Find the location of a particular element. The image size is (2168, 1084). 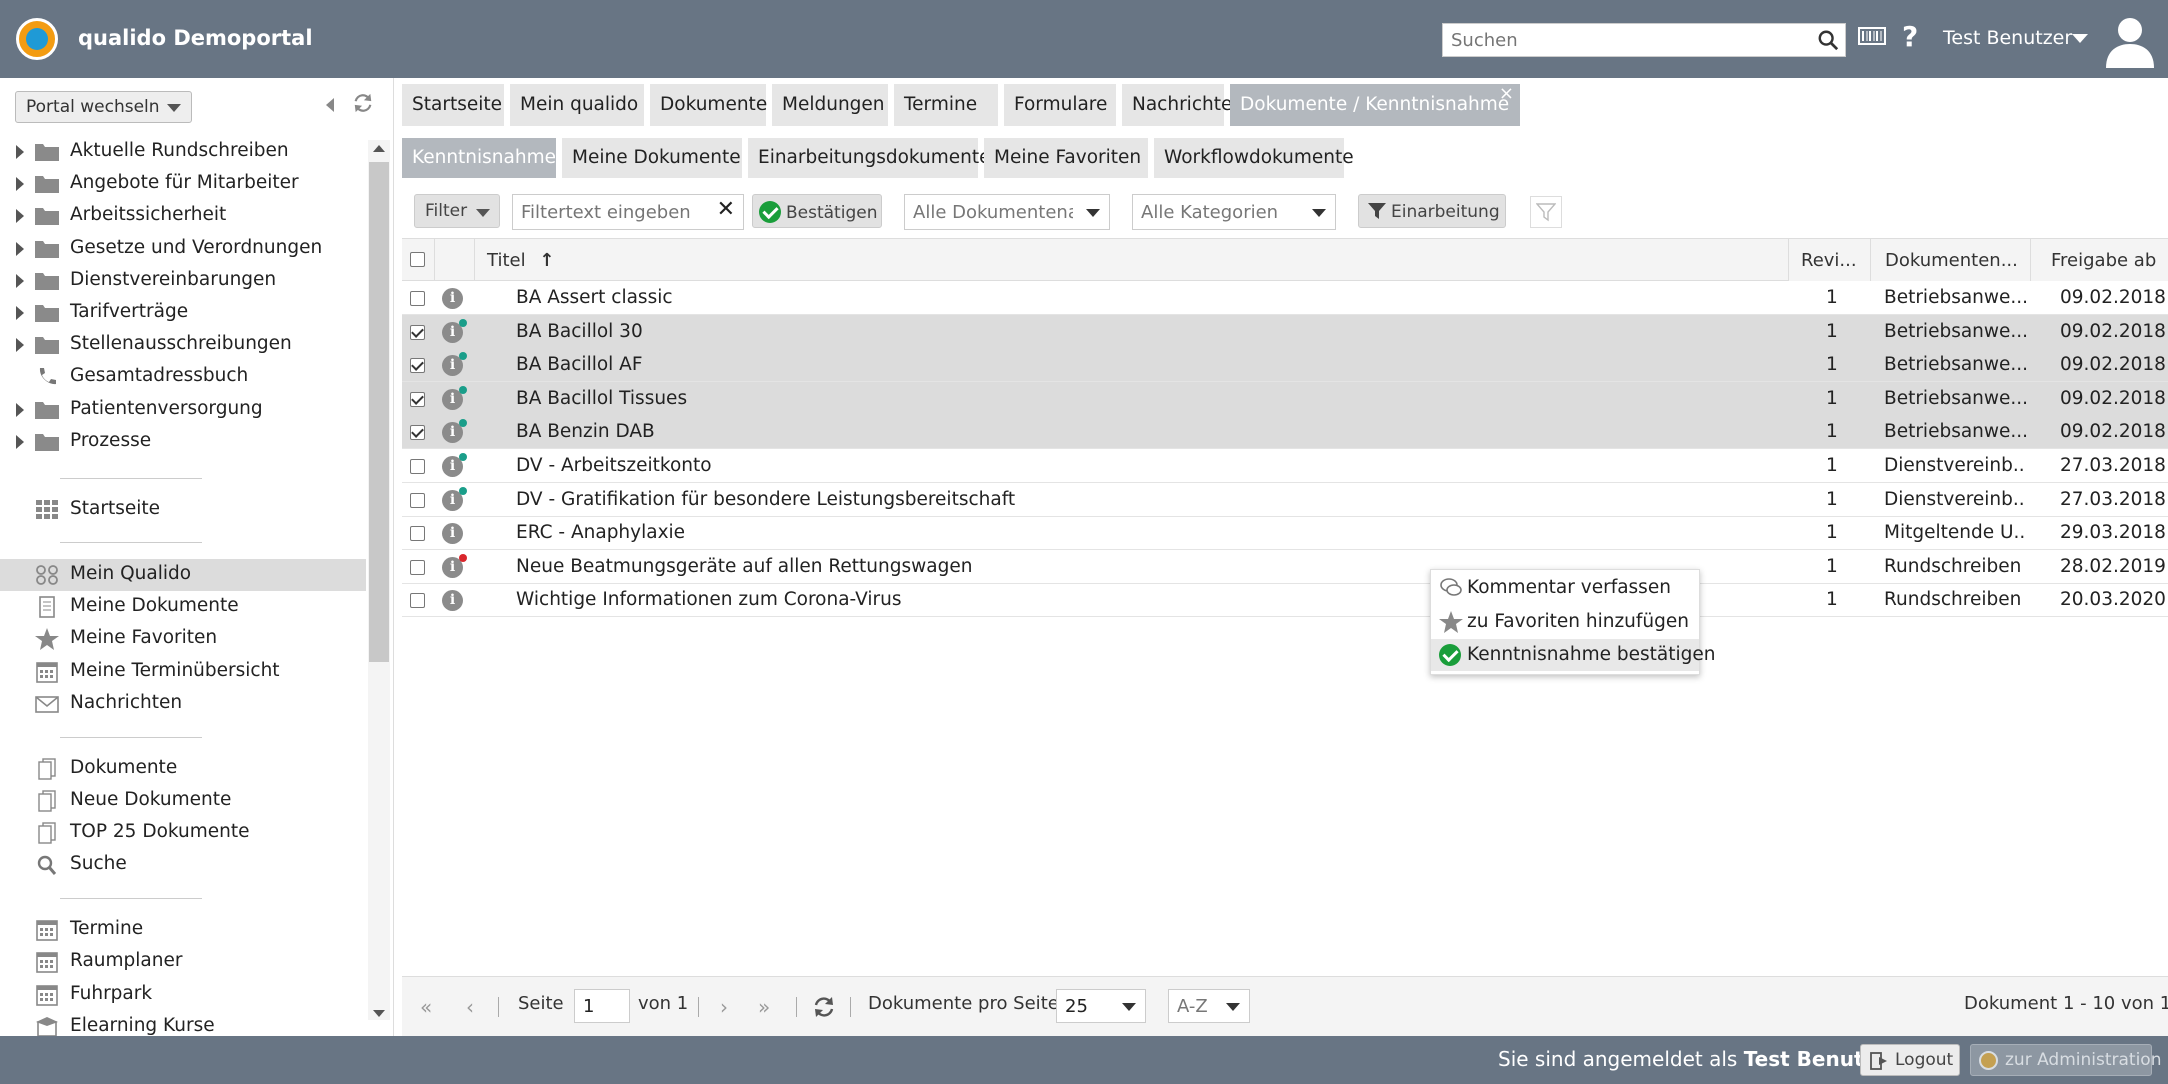

close-icon: × is located at coordinates (1506, 93).